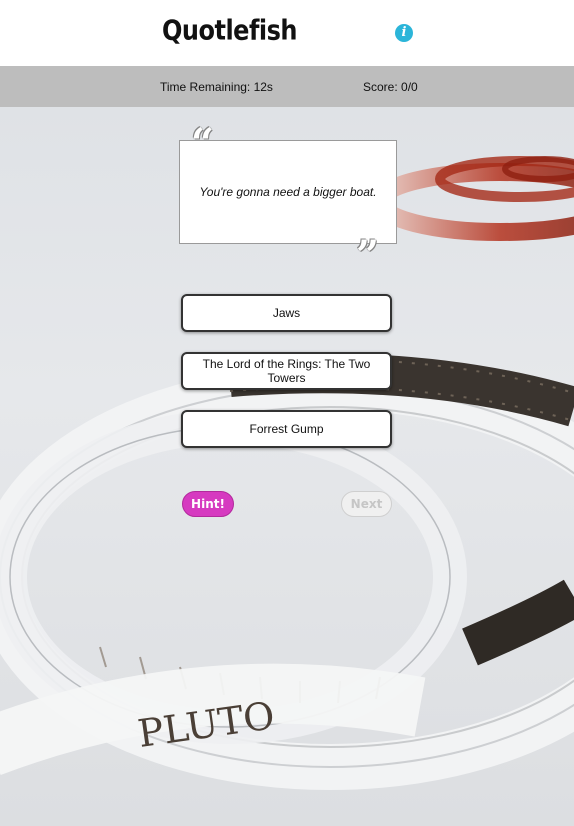 This screenshot has width=574, height=826. Describe the element at coordinates (390, 87) in the screenshot. I see `score-display: Score: 0/0` at that location.